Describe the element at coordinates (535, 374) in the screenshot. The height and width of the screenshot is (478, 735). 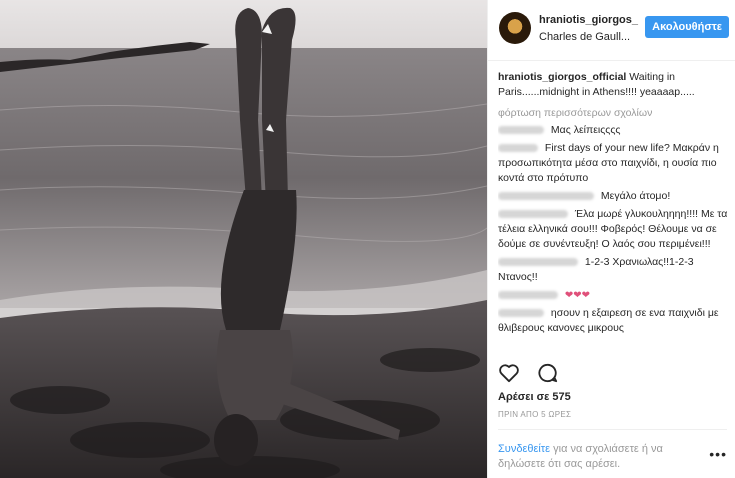
I see `post-actions` at that location.